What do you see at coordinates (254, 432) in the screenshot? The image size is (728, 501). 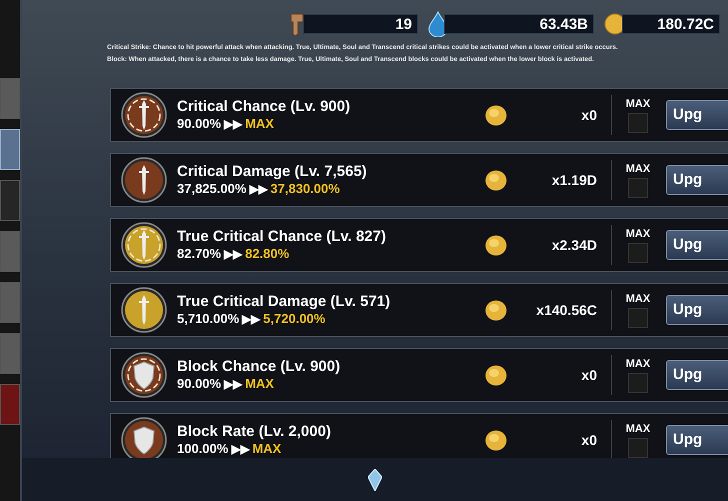 I see `upgrade-title: Block Rate (Lv. 2,000)` at bounding box center [254, 432].